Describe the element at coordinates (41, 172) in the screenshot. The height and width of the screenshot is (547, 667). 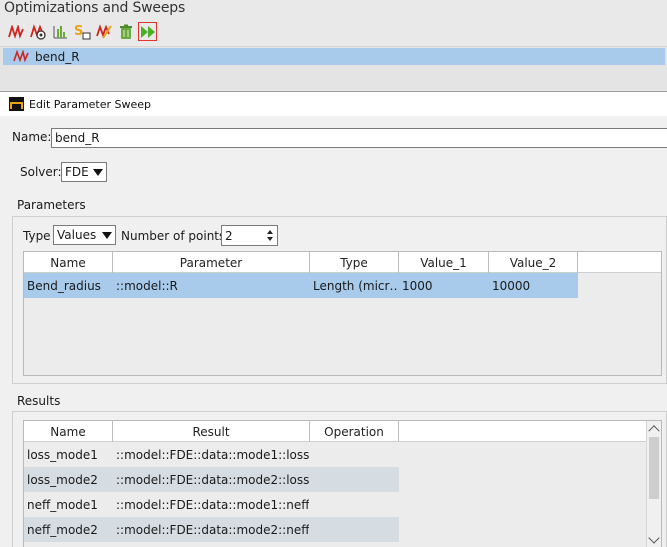
I see `solver-label: Solver:` at that location.